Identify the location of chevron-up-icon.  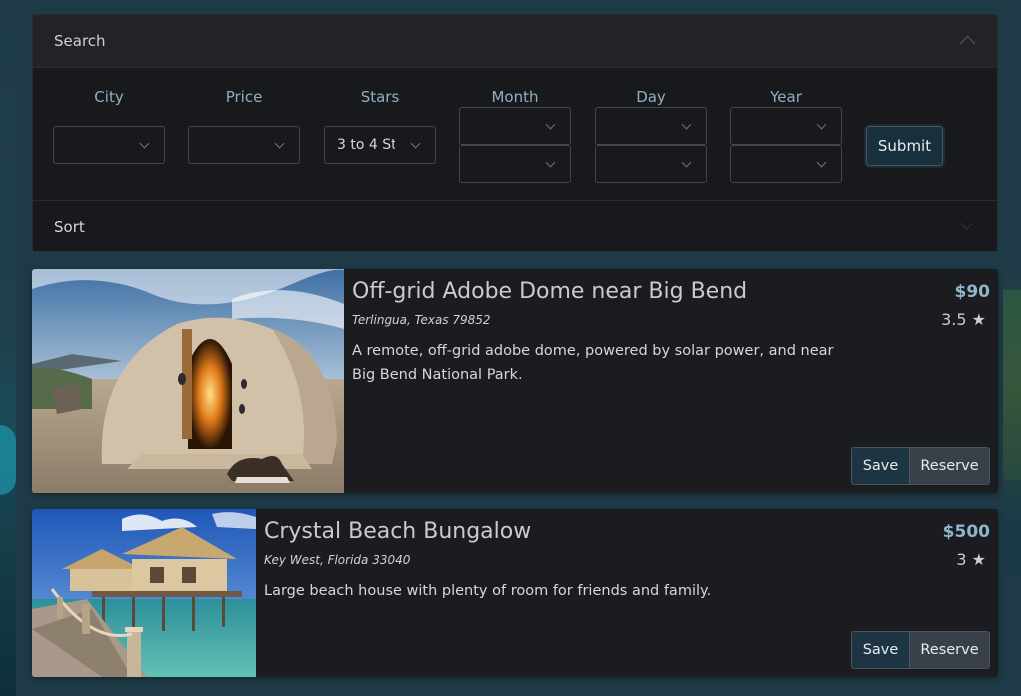
(967, 41).